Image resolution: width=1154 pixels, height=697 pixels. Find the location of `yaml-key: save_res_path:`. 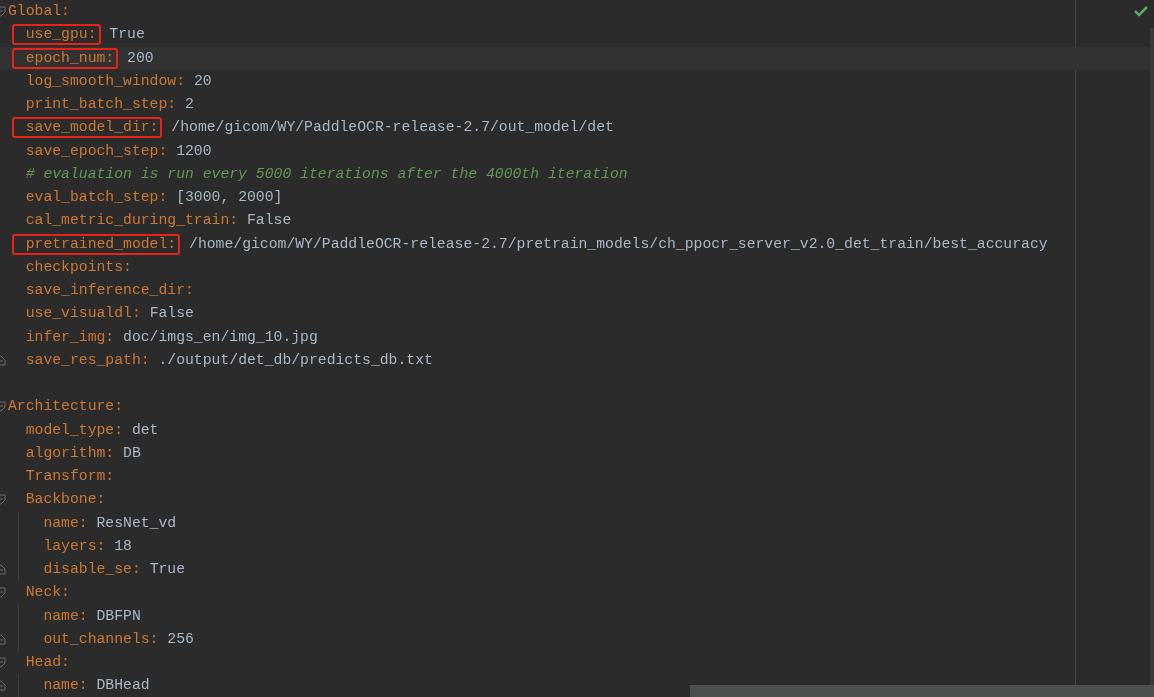

yaml-key: save_res_path: is located at coordinates (87, 360).